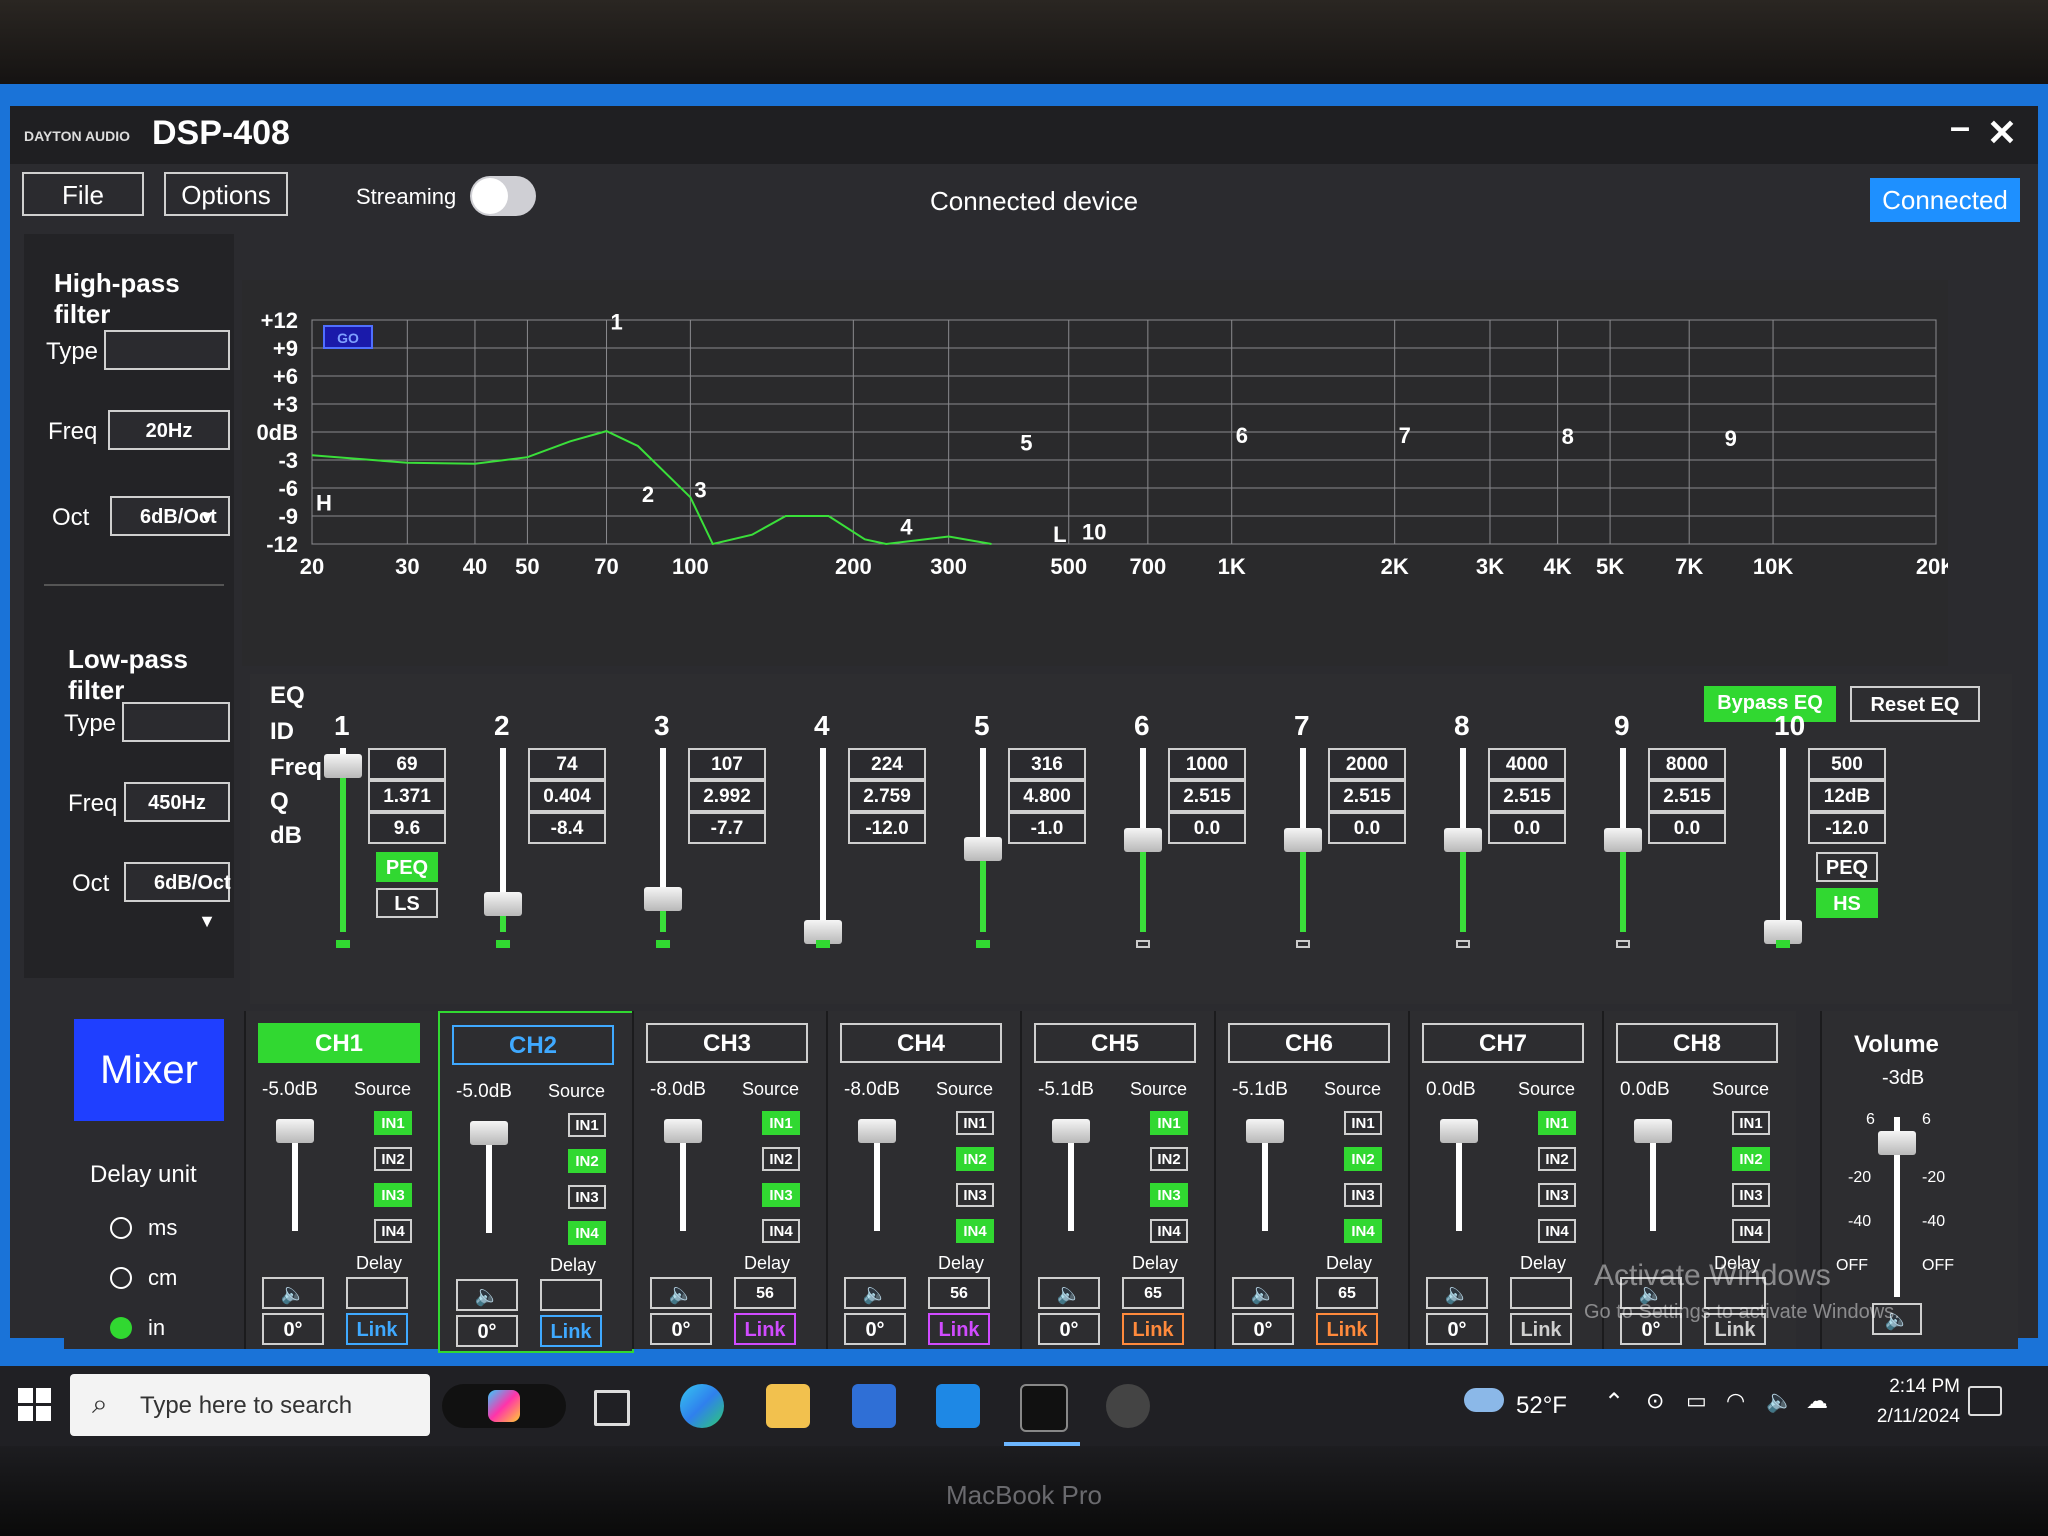 This screenshot has width=2048, height=1536. What do you see at coordinates (1094, 531) in the screenshot?
I see `band-marker: 10` at bounding box center [1094, 531].